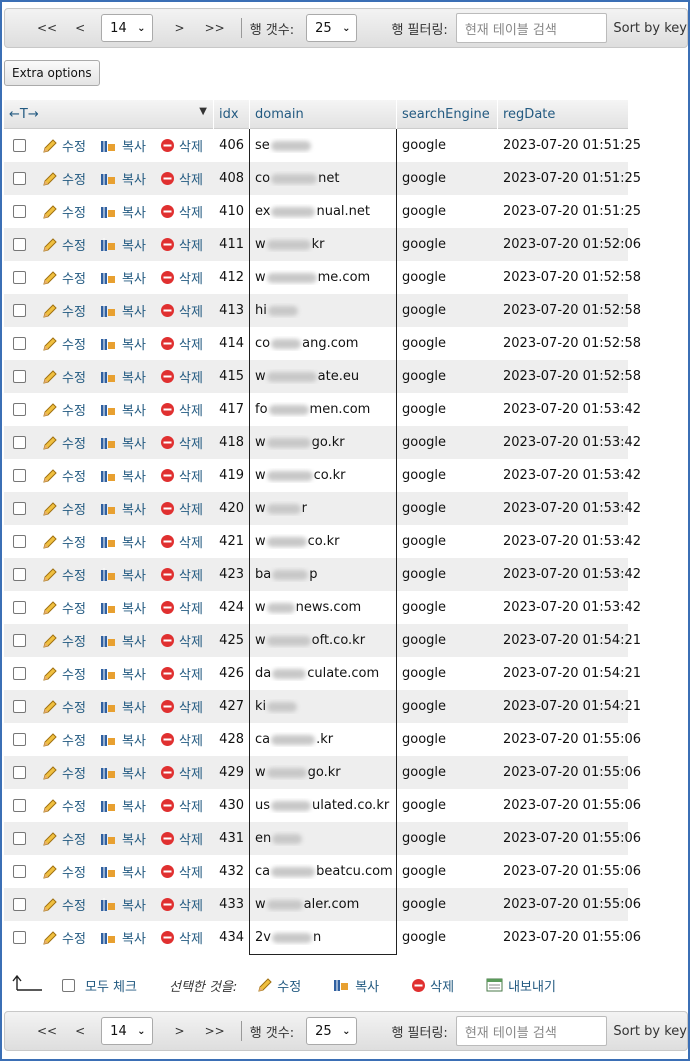 This screenshot has height=1061, width=690. Describe the element at coordinates (232, 838) in the screenshot. I see `cell-idx: 431` at that location.